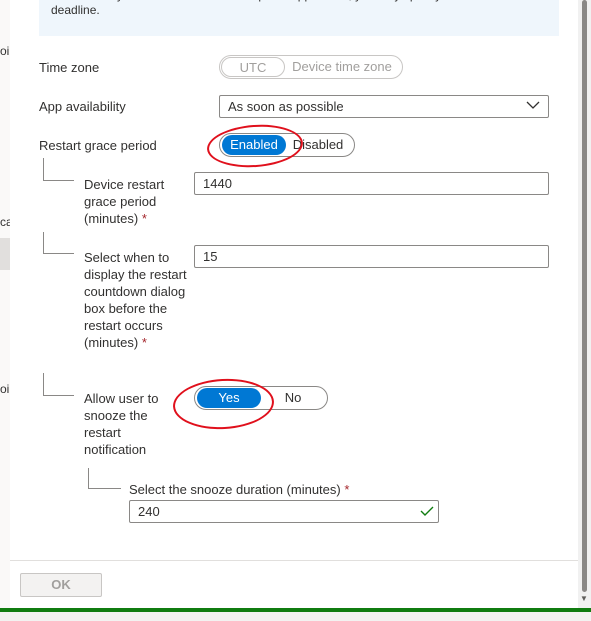 The width and height of the screenshot is (591, 621). Describe the element at coordinates (286, 106) in the screenshot. I see `app-availability-value: As soon as possible` at that location.